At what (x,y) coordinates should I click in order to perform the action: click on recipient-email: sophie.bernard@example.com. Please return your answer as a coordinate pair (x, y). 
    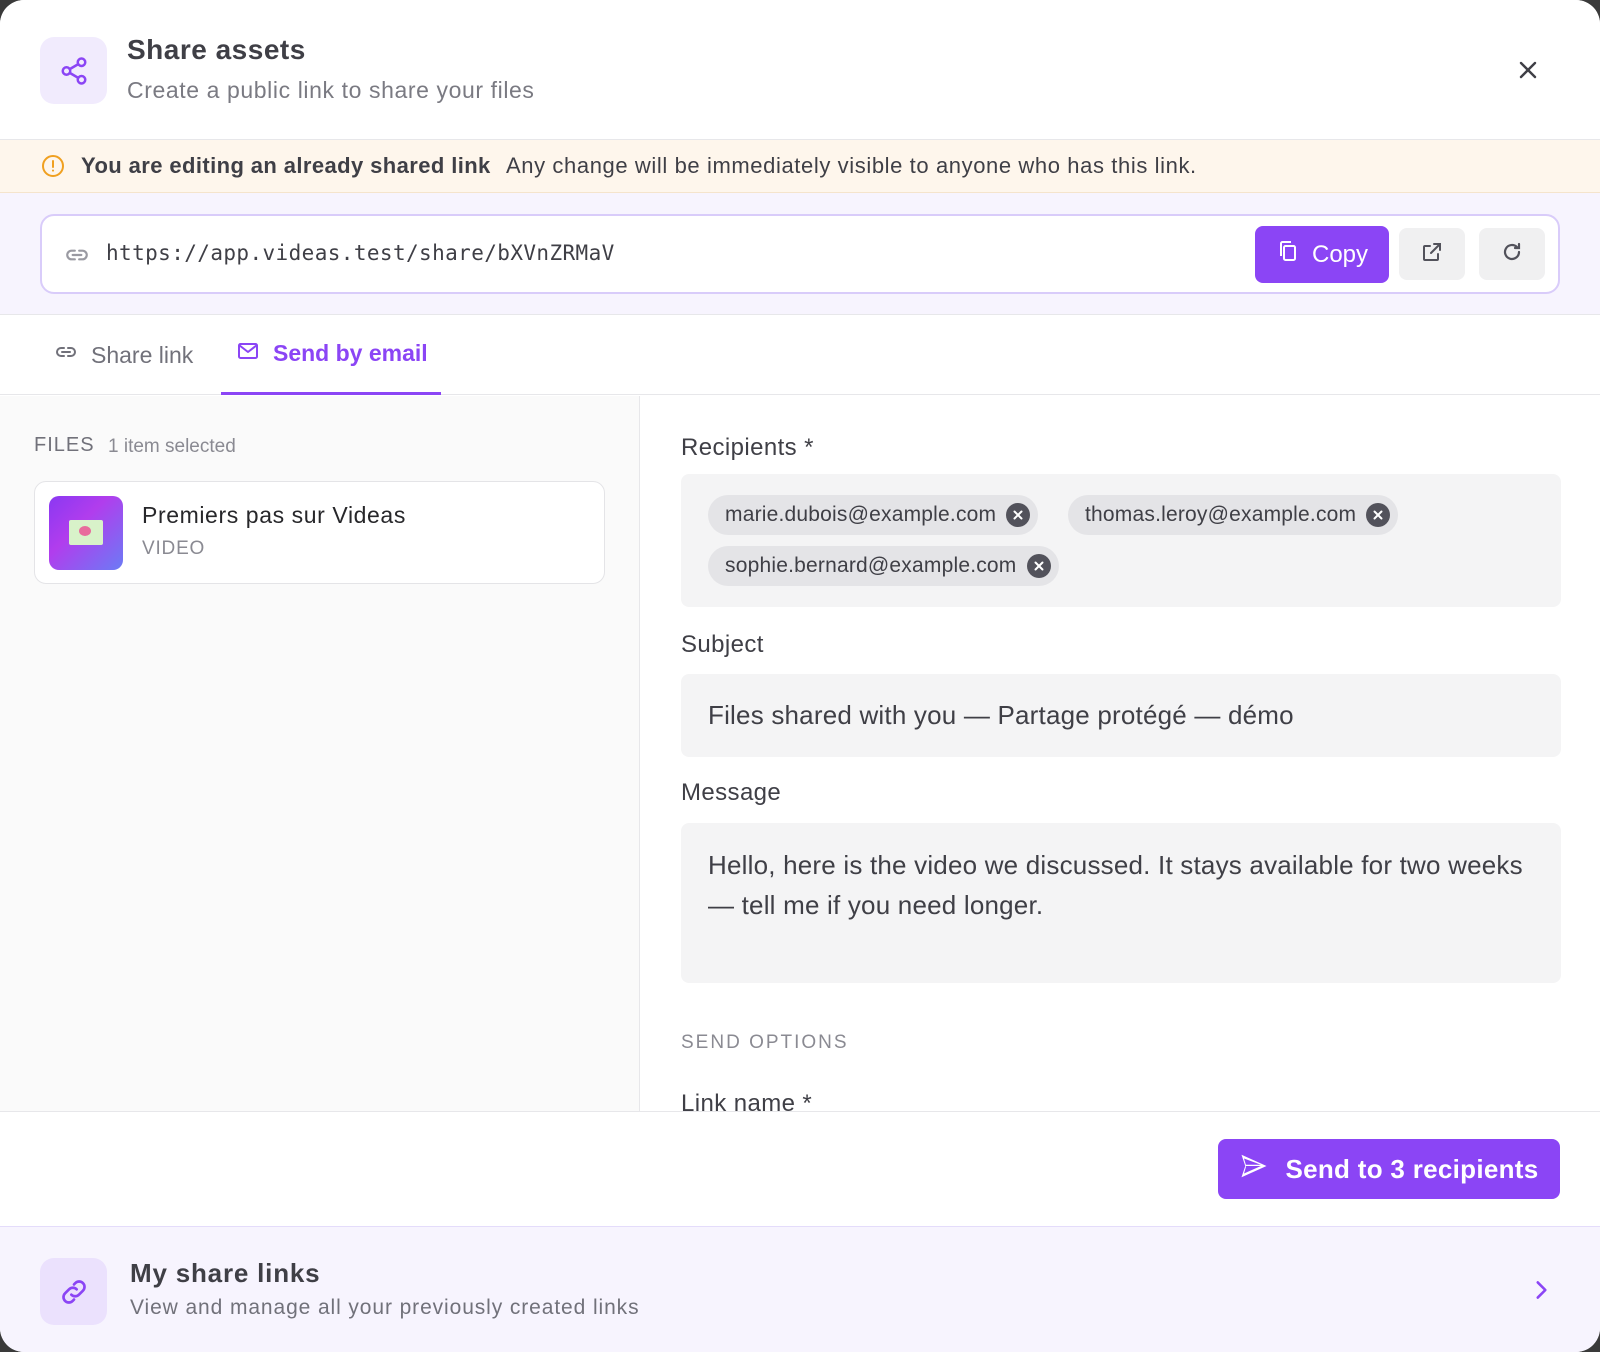
    Looking at the image, I should click on (871, 565).